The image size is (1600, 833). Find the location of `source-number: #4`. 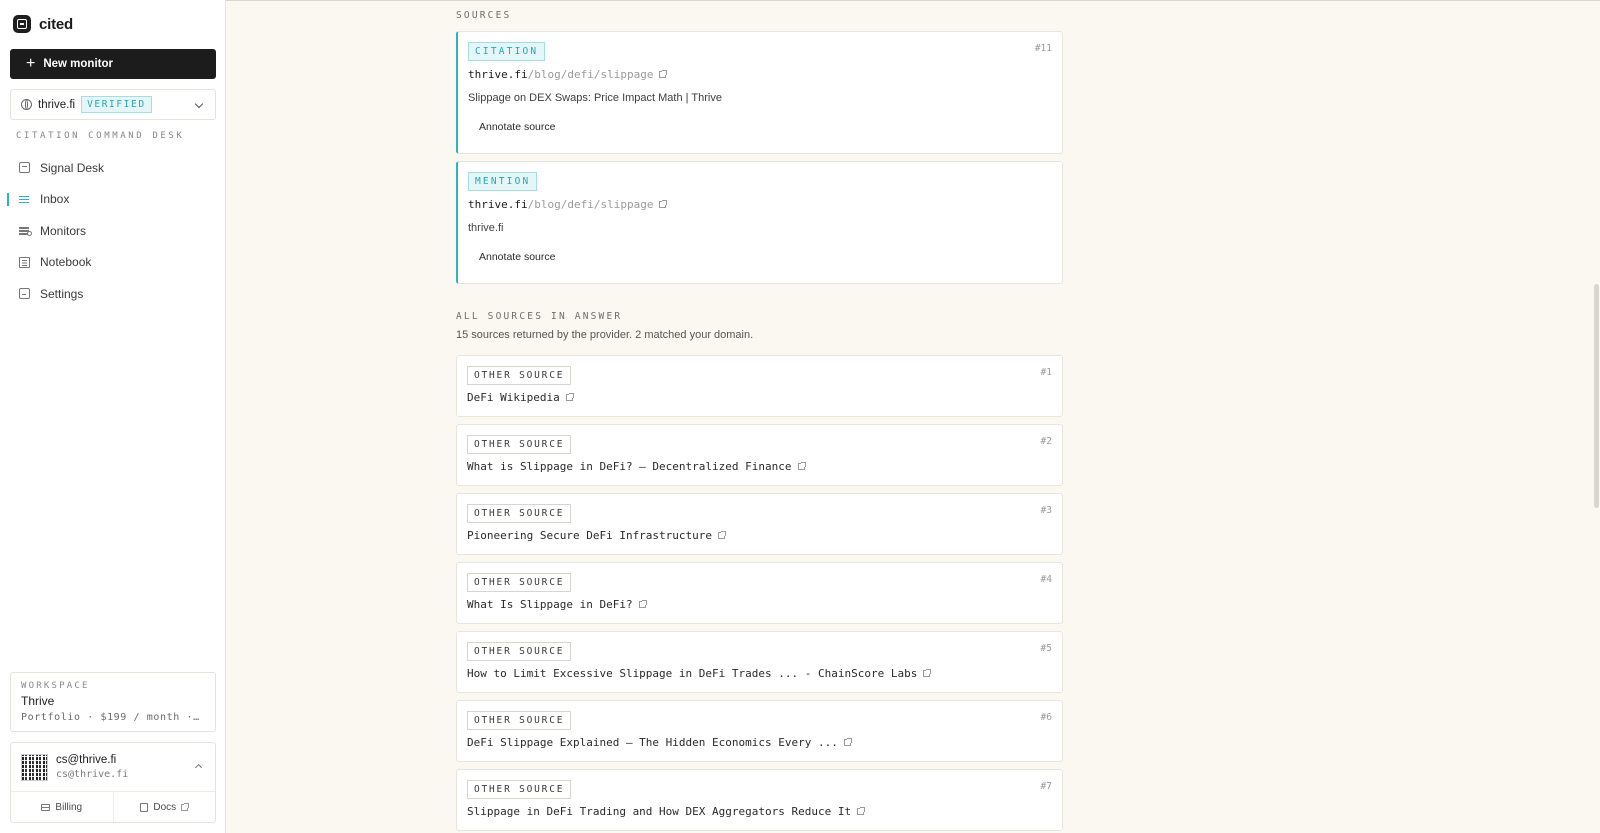

source-number: #4 is located at coordinates (1046, 579).